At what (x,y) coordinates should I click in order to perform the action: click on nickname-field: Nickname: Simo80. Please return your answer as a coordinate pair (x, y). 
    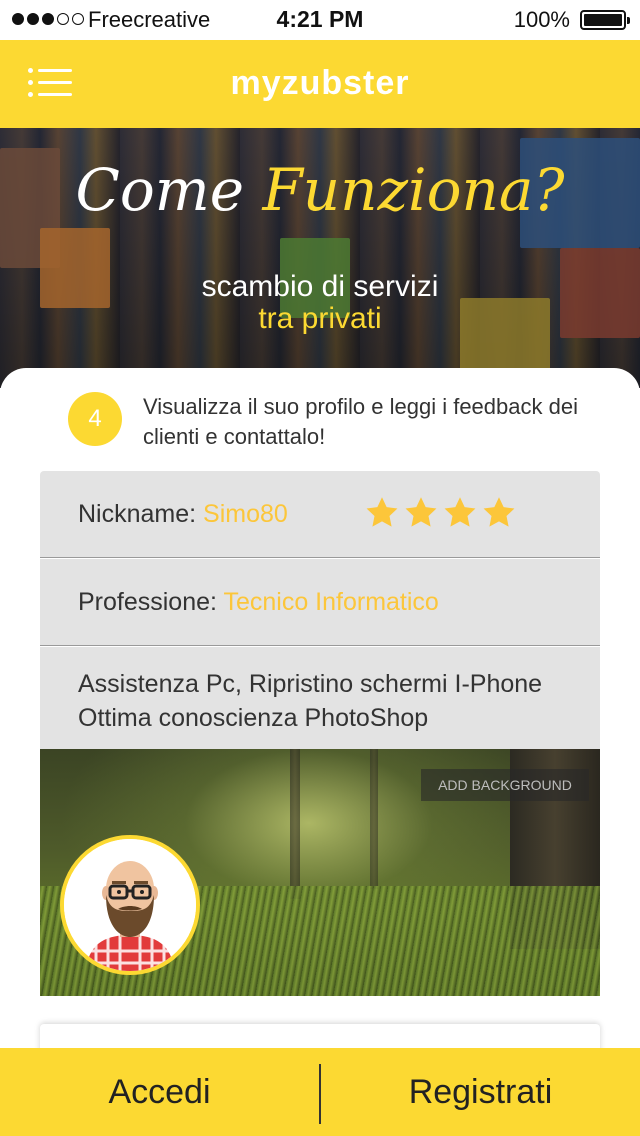
    Looking at the image, I should click on (183, 514).